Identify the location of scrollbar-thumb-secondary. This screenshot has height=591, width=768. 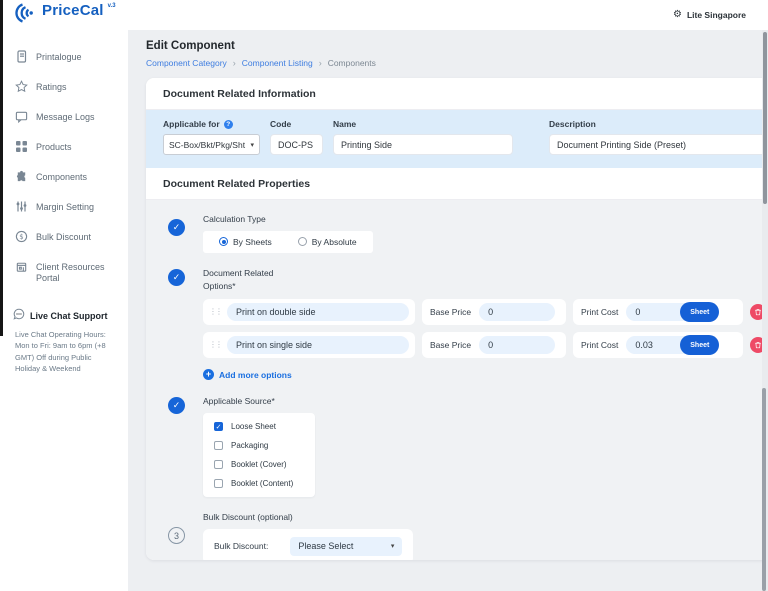
(764, 489).